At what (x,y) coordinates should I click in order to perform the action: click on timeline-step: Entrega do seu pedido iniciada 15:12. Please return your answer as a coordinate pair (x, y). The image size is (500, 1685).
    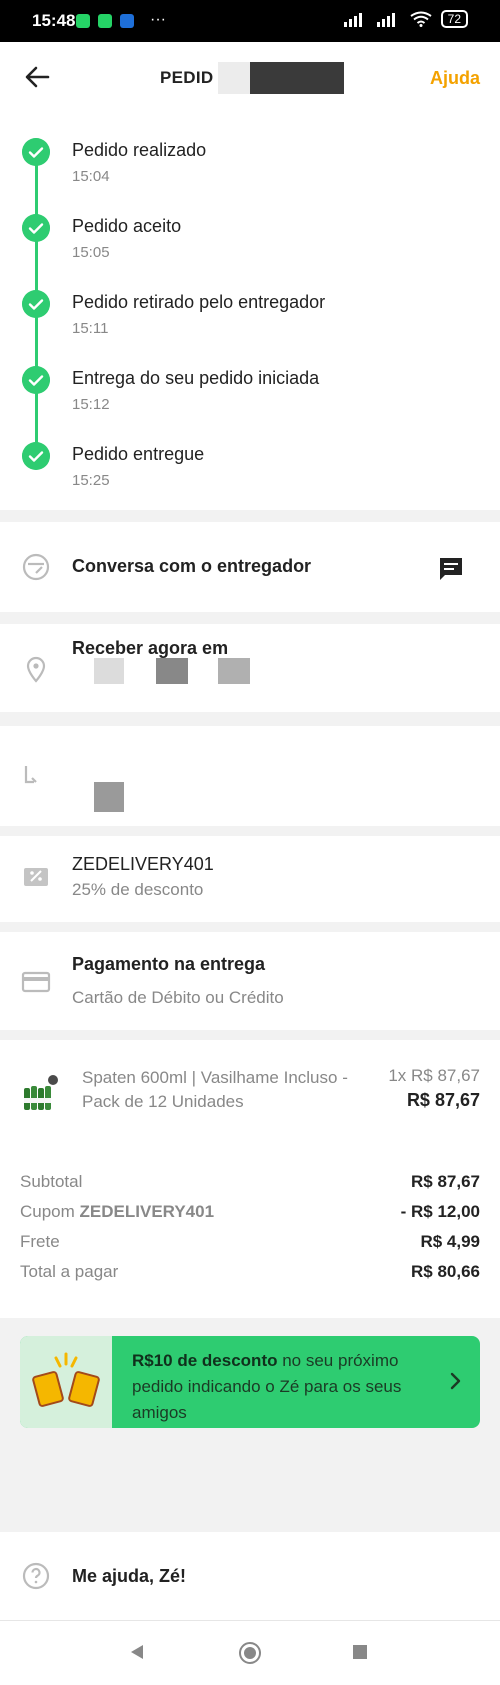
    Looking at the image, I should click on (250, 404).